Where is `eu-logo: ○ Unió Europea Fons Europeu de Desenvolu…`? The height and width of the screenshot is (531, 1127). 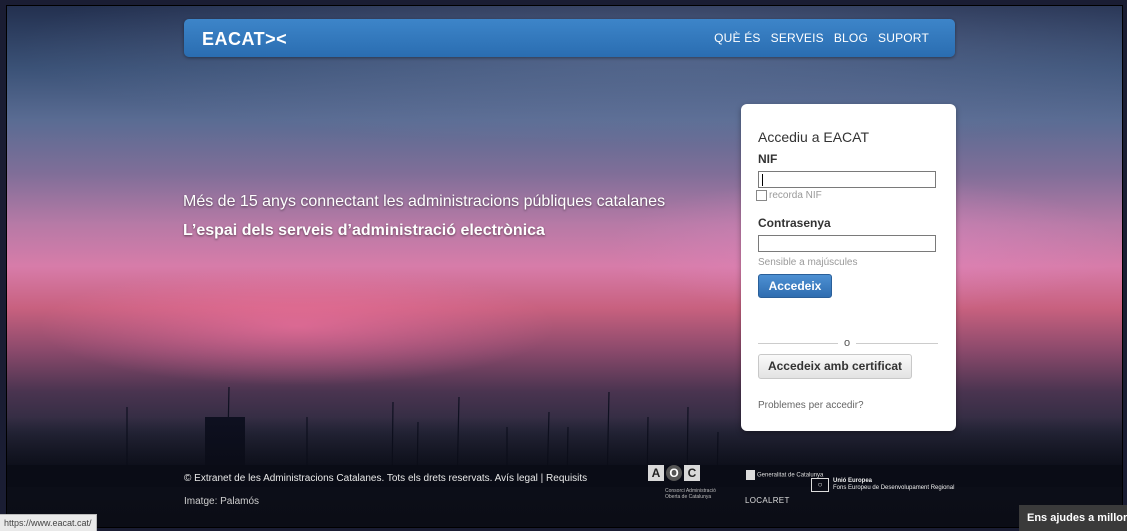 eu-logo: ○ Unió Europea Fons Europeu de Desenvolu… is located at coordinates (882, 485).